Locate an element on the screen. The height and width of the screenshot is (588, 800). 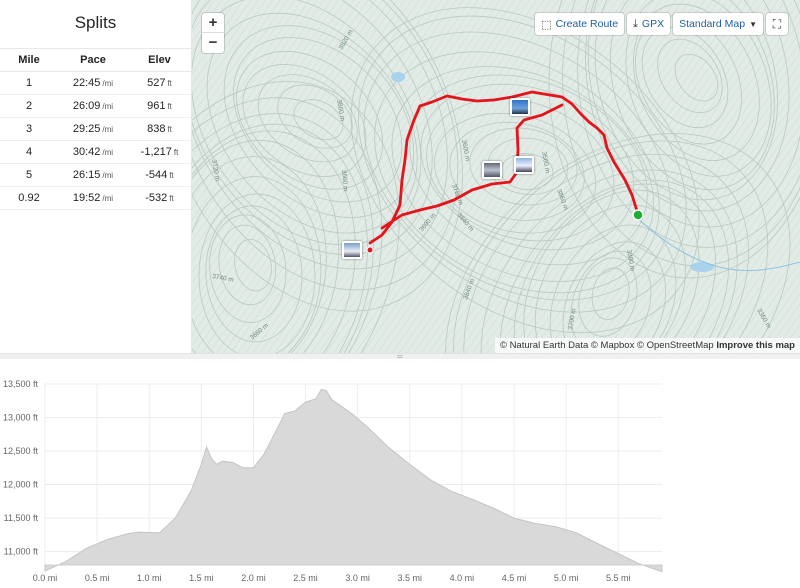
split-row: 2 26:09/mi 961 ft is located at coordinates (95, 106).